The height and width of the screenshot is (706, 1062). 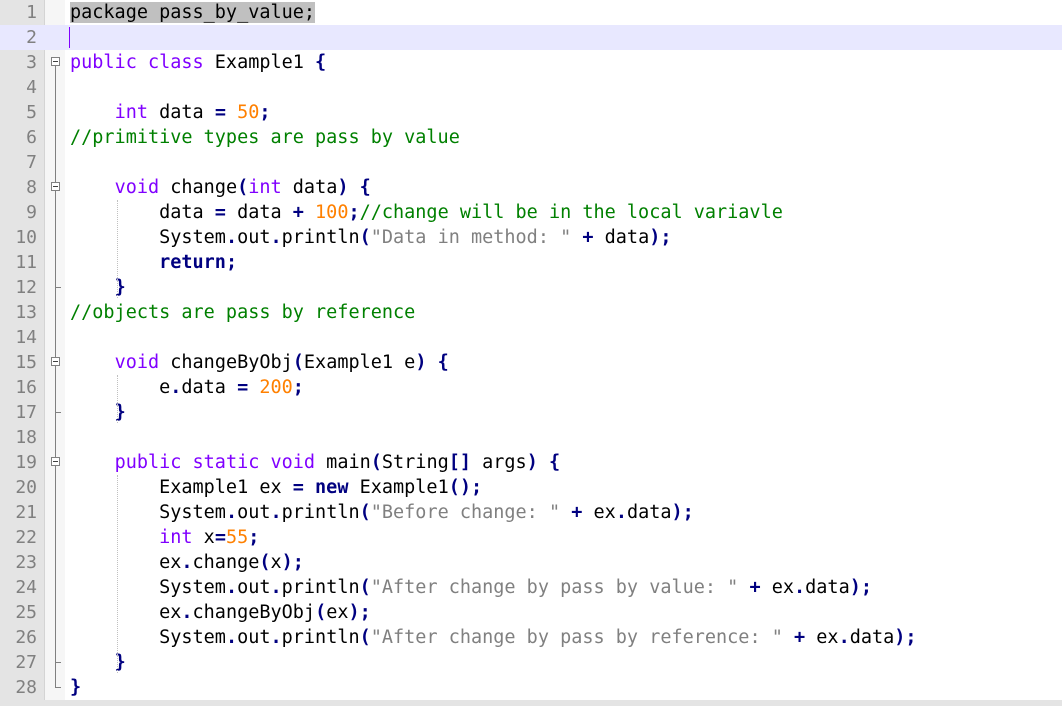 I want to click on code-text: Example1 ex = new Example1();, so click(x=276, y=487).